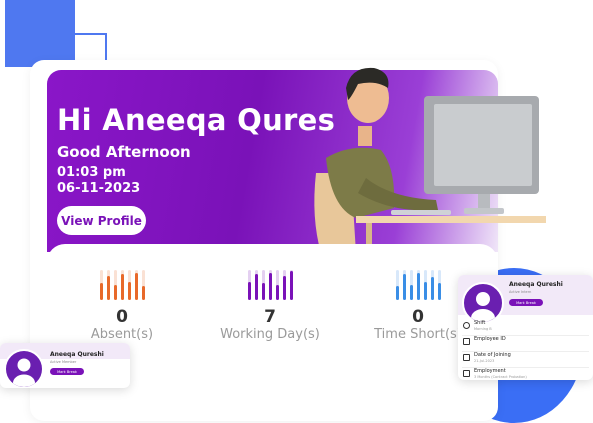 This screenshot has width=593, height=423. What do you see at coordinates (122, 306) in the screenshot?
I see `stat-absent: 0 Absent(s)` at bounding box center [122, 306].